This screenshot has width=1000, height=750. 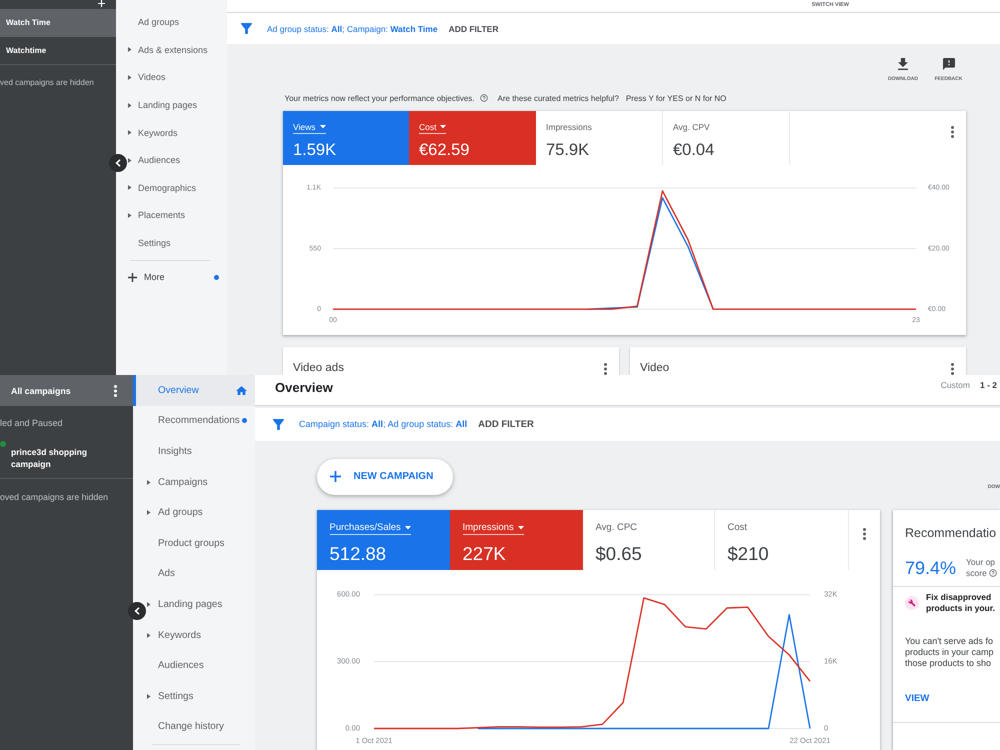 What do you see at coordinates (976, 573) in the screenshot?
I see `score-description: score` at bounding box center [976, 573].